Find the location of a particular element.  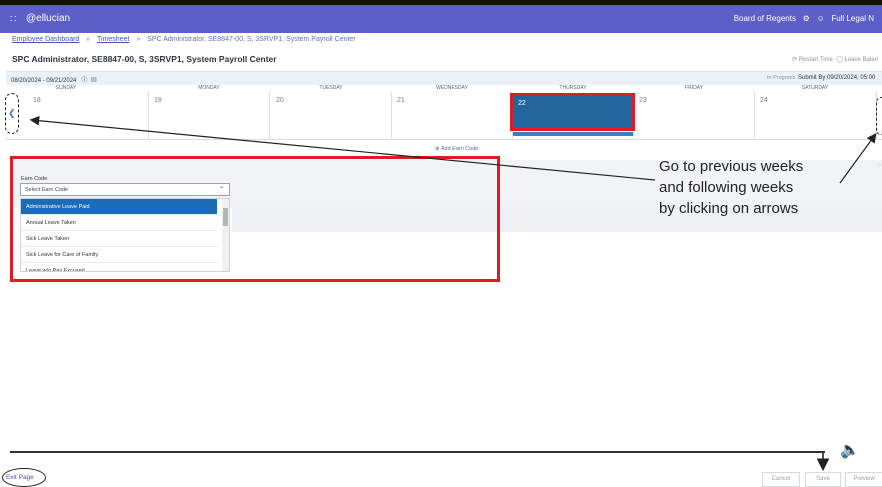

cancel-button: Cancel is located at coordinates (781, 479).